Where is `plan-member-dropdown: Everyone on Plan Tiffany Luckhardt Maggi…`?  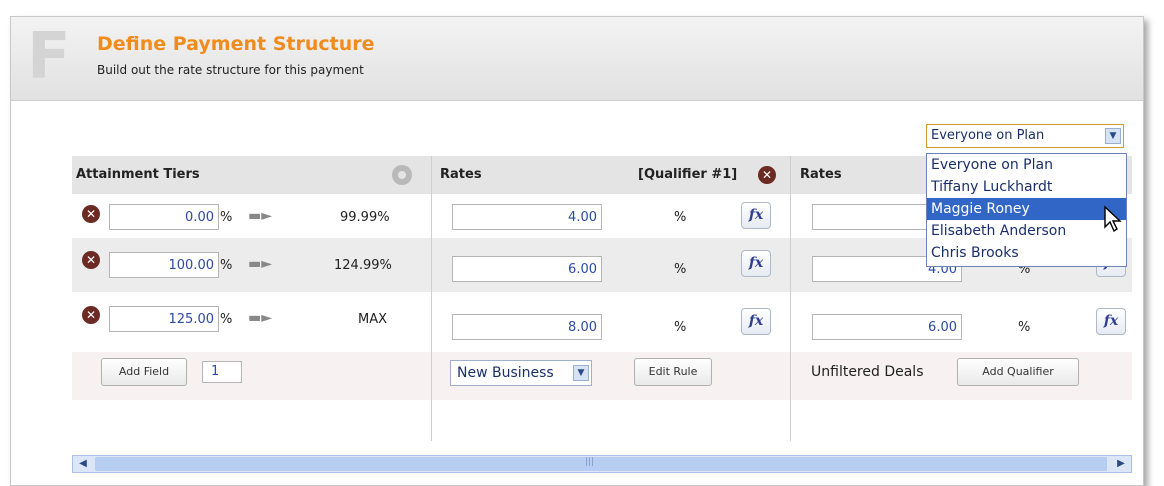 plan-member-dropdown: Everyone on Plan Tiffany Luckhardt Maggi… is located at coordinates (1026, 210).